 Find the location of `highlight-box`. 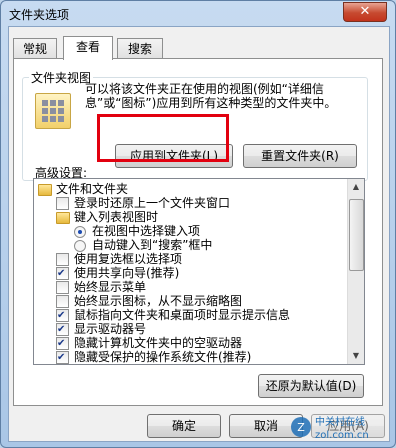

highlight-box is located at coordinates (163, 138).